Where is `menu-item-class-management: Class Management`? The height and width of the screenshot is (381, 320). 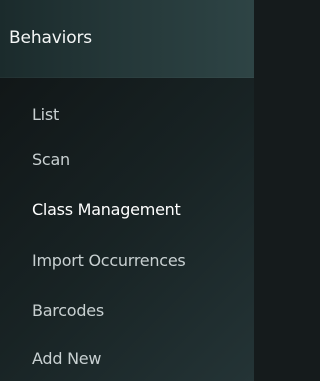
menu-item-class-management: Class Management is located at coordinates (127, 210).